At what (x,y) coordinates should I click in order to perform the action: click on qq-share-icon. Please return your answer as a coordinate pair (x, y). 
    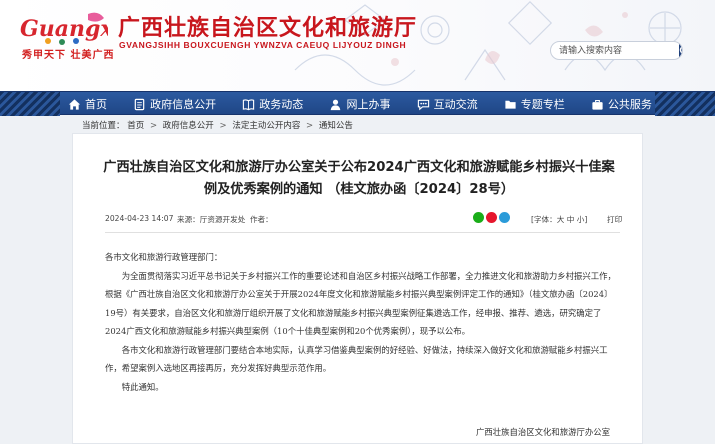
    Looking at the image, I should click on (504, 217).